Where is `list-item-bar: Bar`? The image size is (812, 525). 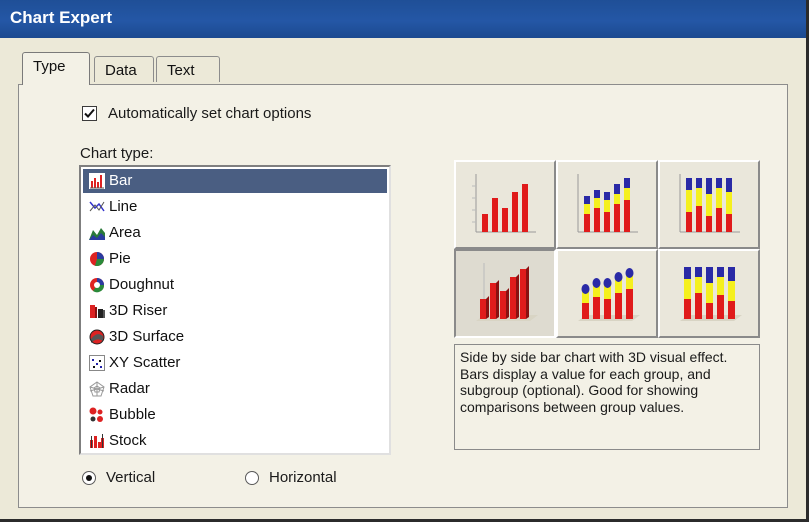 list-item-bar: Bar is located at coordinates (235, 181).